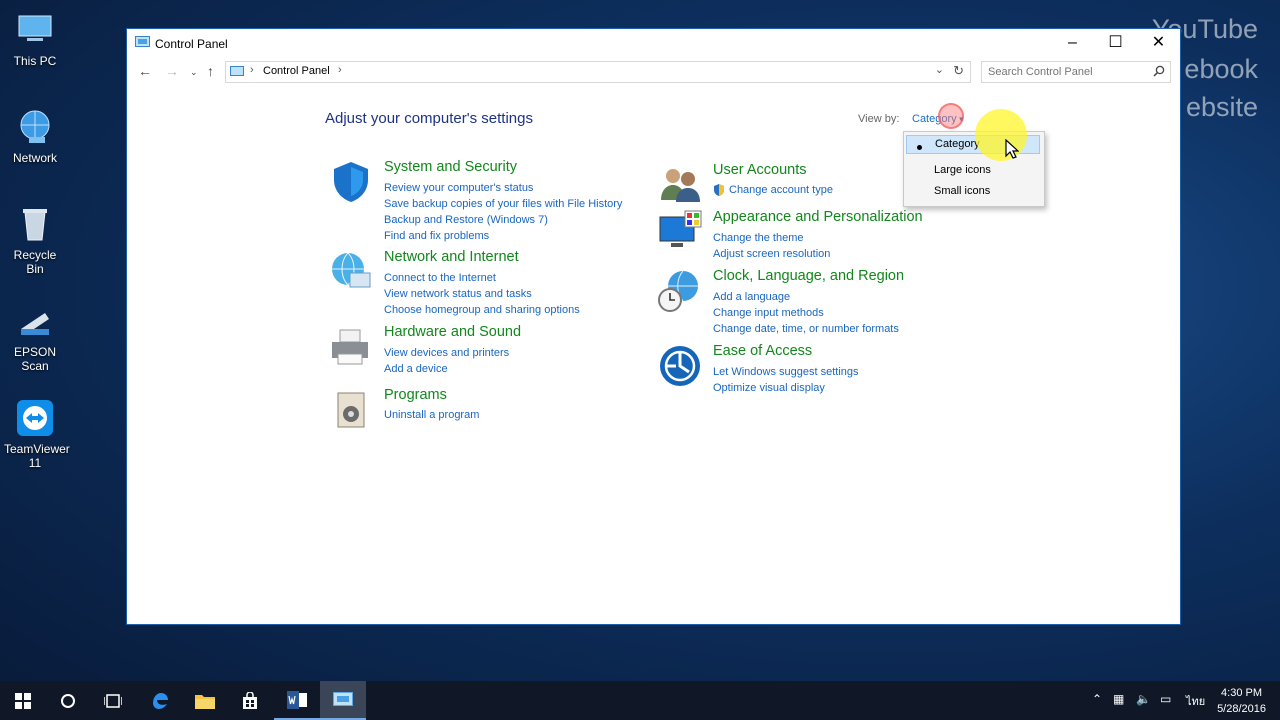 The image size is (1280, 720). Describe the element at coordinates (951, 116) in the screenshot. I see `click-indicator` at that location.